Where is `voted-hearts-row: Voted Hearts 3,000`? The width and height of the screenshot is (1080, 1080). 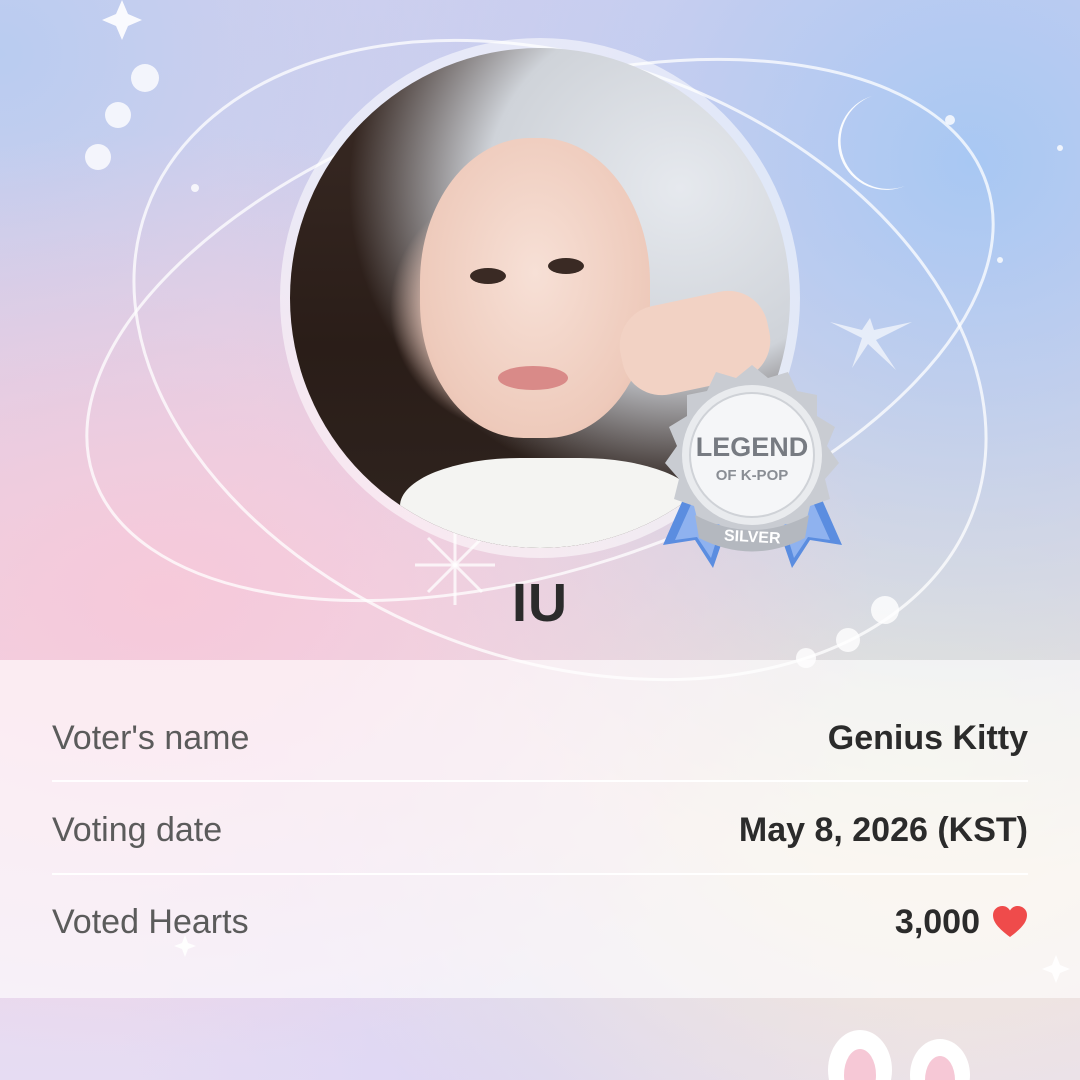
voted-hearts-row: Voted Hearts 3,000 is located at coordinates (540, 922).